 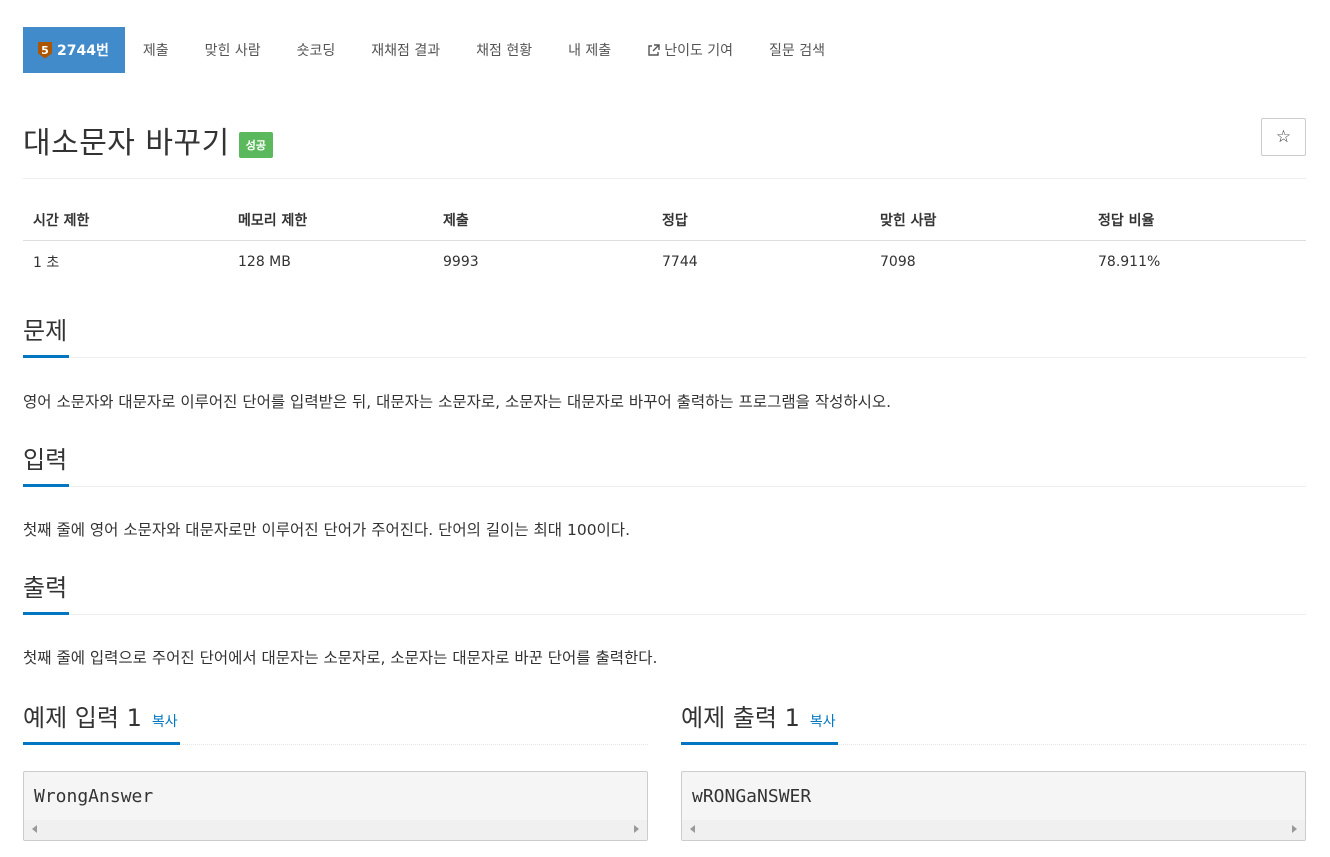 What do you see at coordinates (82, 718) in the screenshot?
I see `sample-input-heading: 예제 입력 1` at bounding box center [82, 718].